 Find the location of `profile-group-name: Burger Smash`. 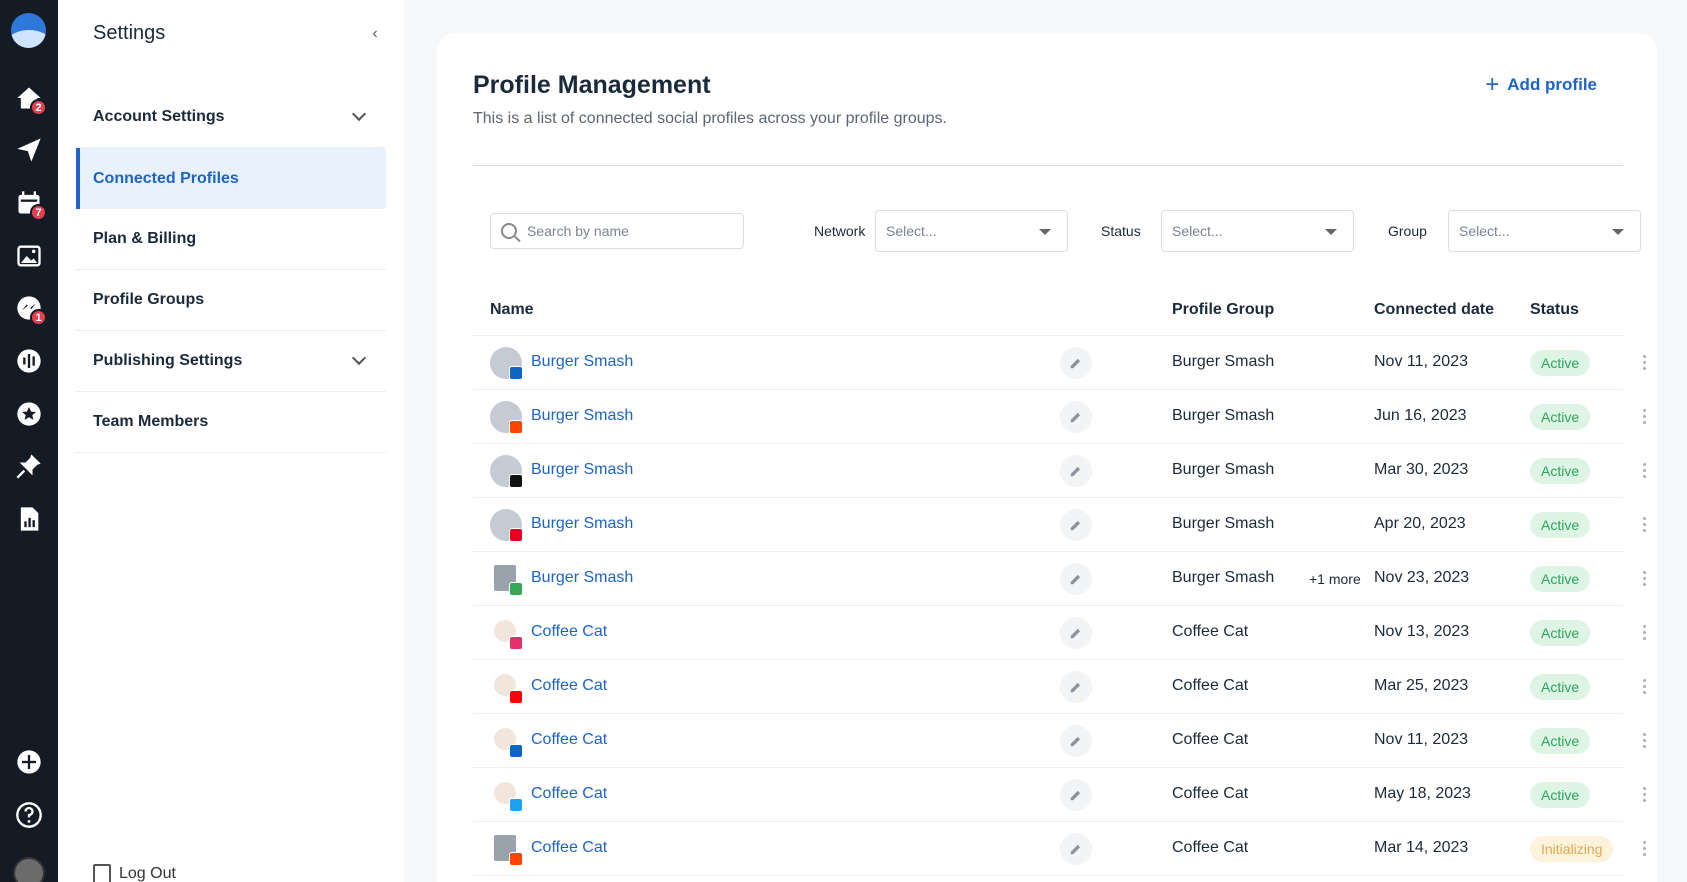

profile-group-name: Burger Smash is located at coordinates (1223, 415).